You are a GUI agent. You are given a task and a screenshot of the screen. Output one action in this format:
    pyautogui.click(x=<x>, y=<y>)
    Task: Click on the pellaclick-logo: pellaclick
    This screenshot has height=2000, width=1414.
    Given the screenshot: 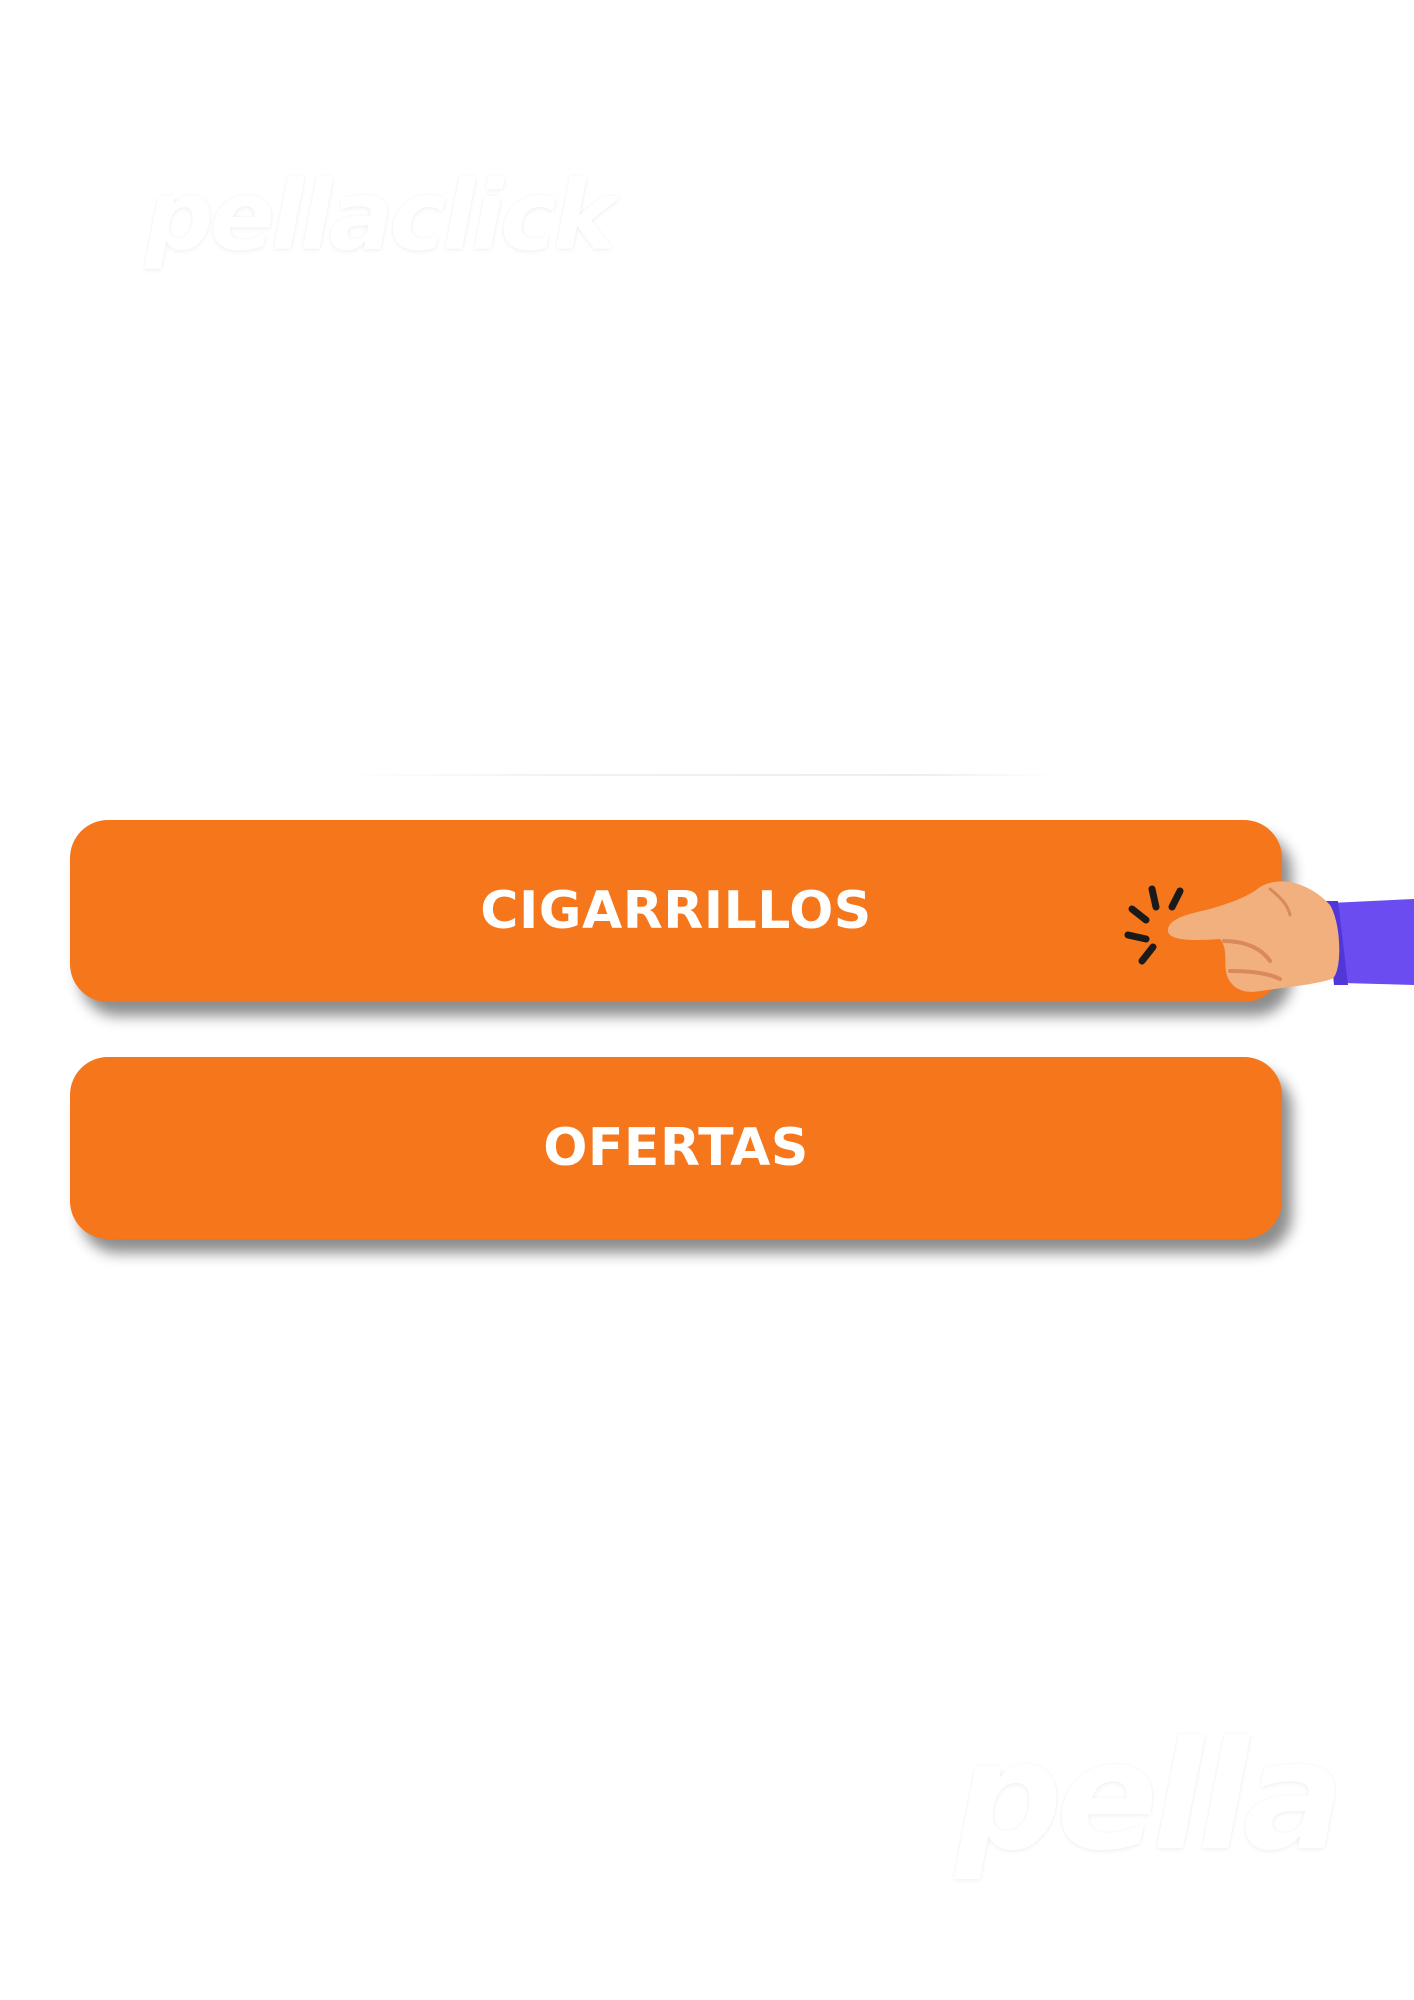 What is the action you would take?
    pyautogui.click(x=381, y=216)
    